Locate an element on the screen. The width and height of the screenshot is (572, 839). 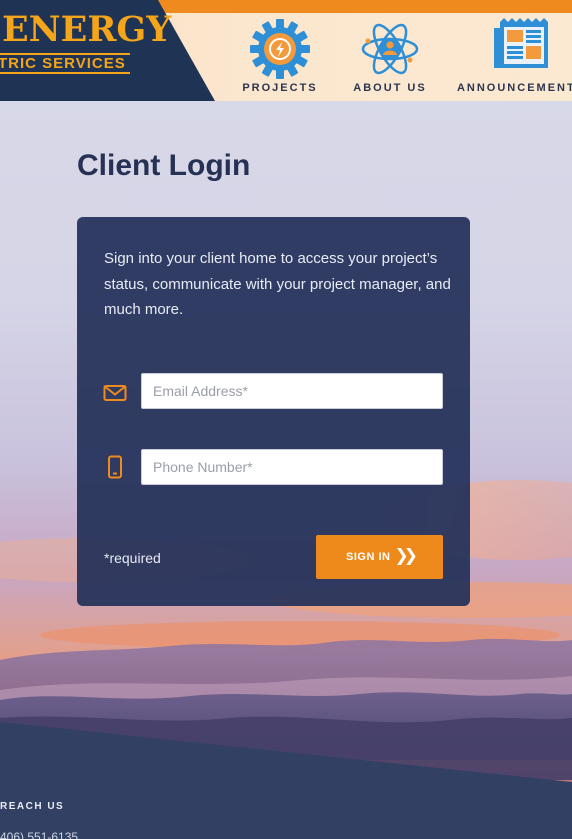
atom-person-icon is located at coordinates (390, 49).